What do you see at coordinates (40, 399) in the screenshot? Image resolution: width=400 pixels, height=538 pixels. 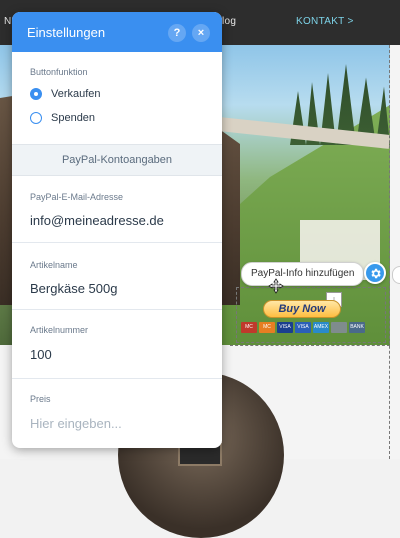 I see `price-label: Preis` at bounding box center [40, 399].